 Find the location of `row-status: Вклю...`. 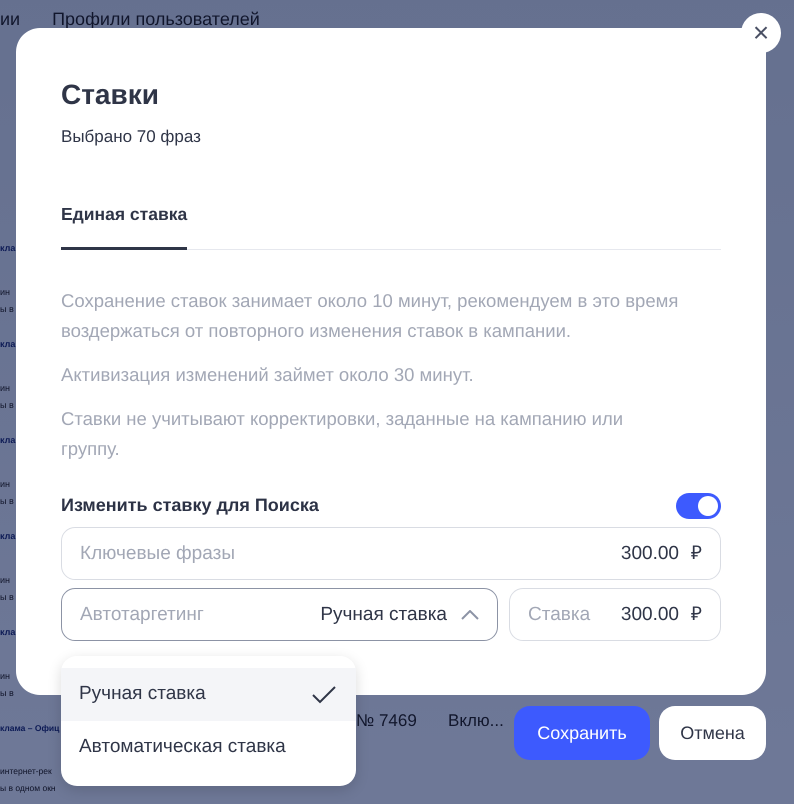

row-status: Вклю... is located at coordinates (476, 721).